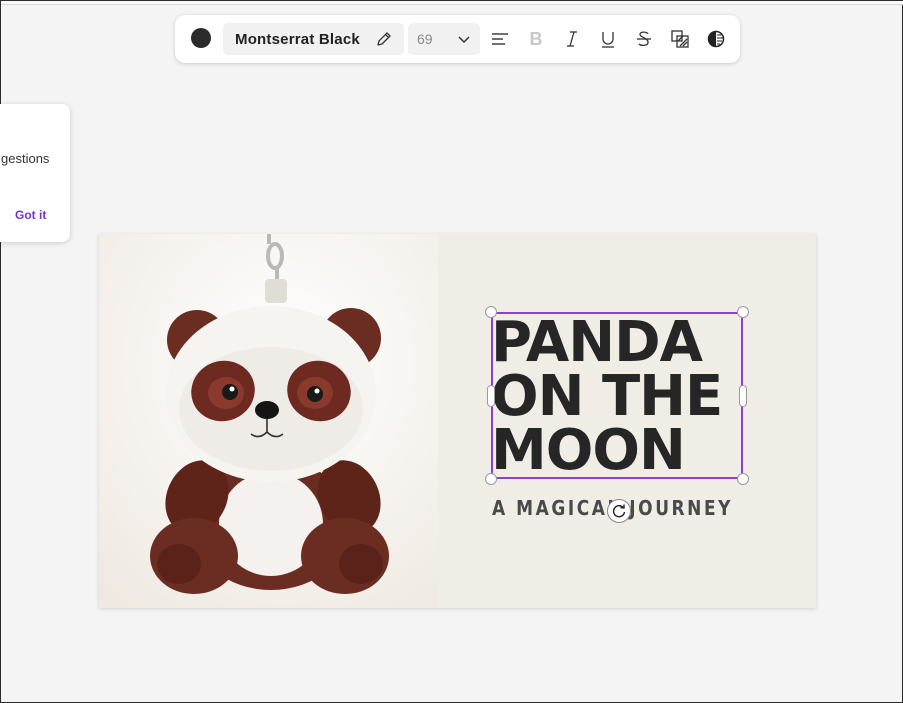 This screenshot has height=703, width=903. Describe the element at coordinates (680, 39) in the screenshot. I see `effects-icon` at that location.